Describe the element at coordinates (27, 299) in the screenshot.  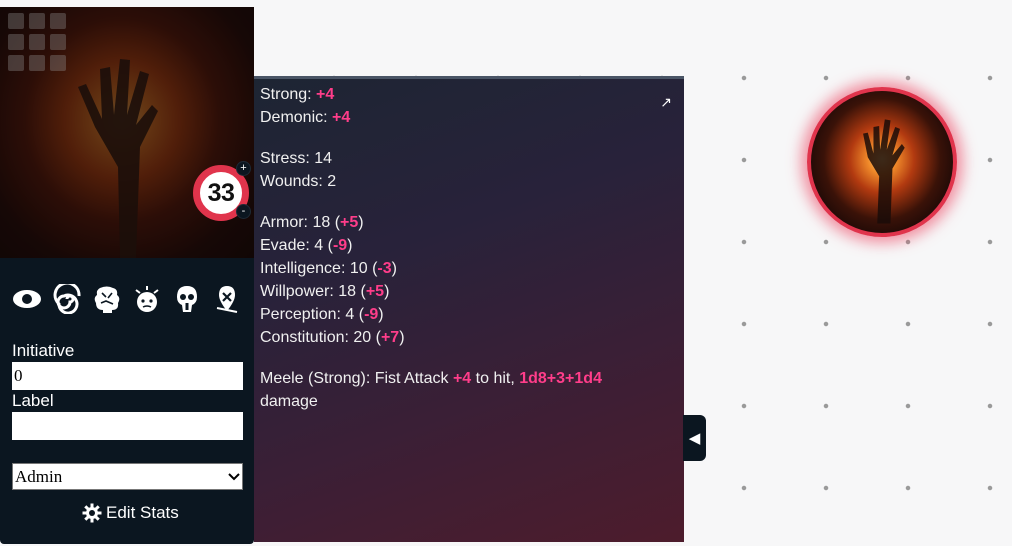
I see `eye-icon` at that location.